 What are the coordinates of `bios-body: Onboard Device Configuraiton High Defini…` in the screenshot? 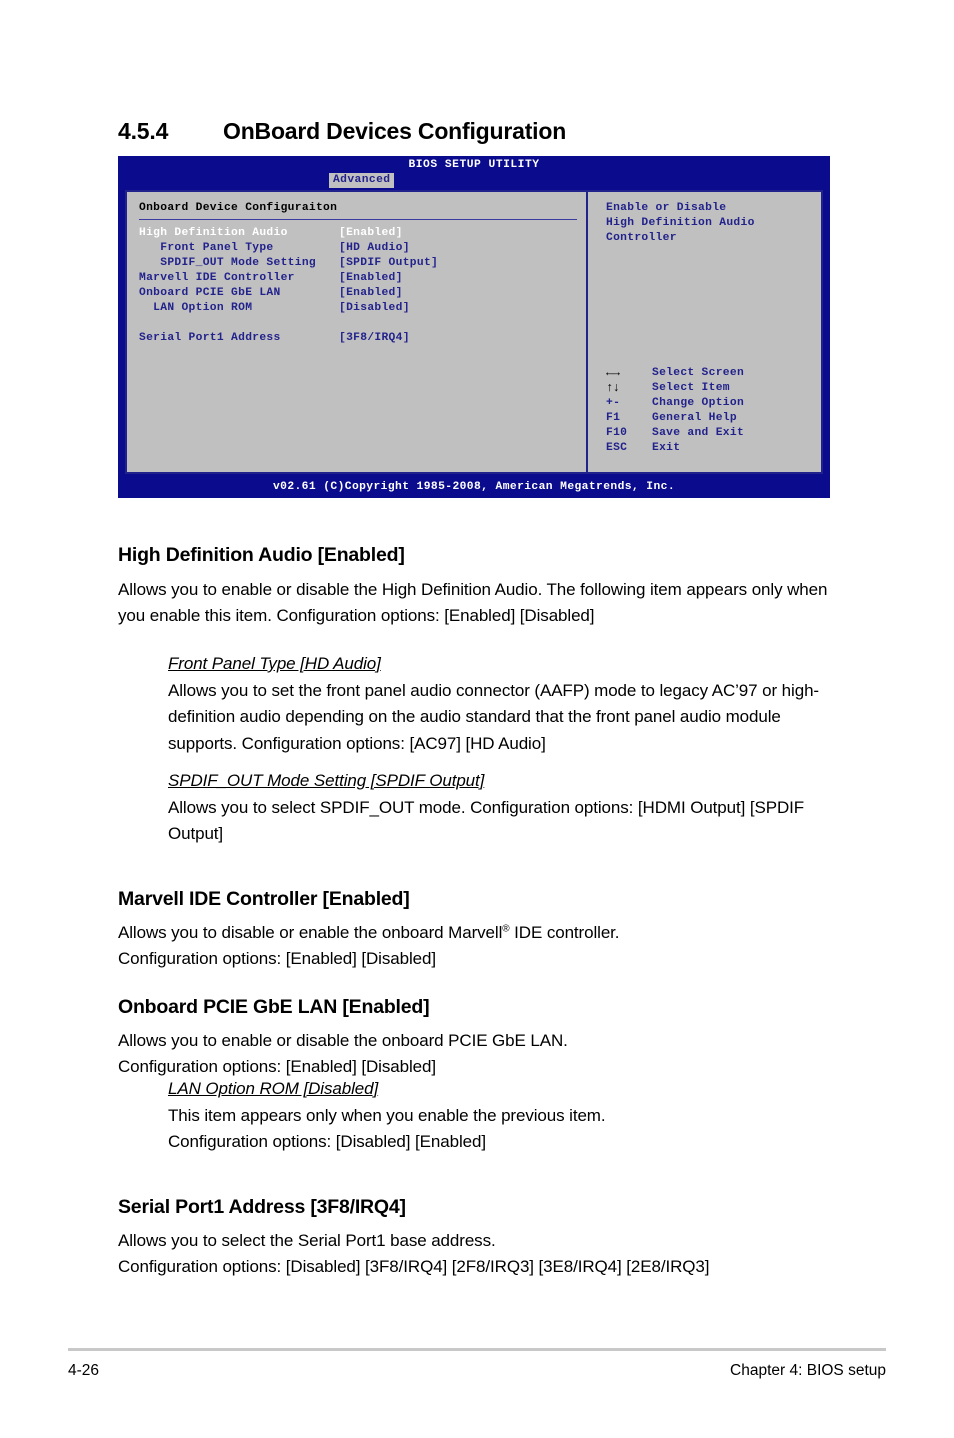 It's located at (474, 332).